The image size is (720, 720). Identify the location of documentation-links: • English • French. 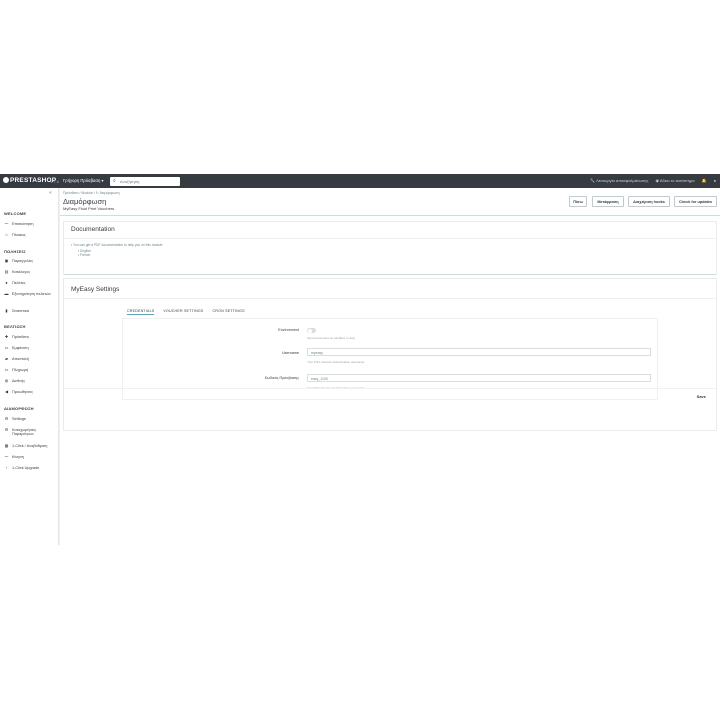
(84, 253).